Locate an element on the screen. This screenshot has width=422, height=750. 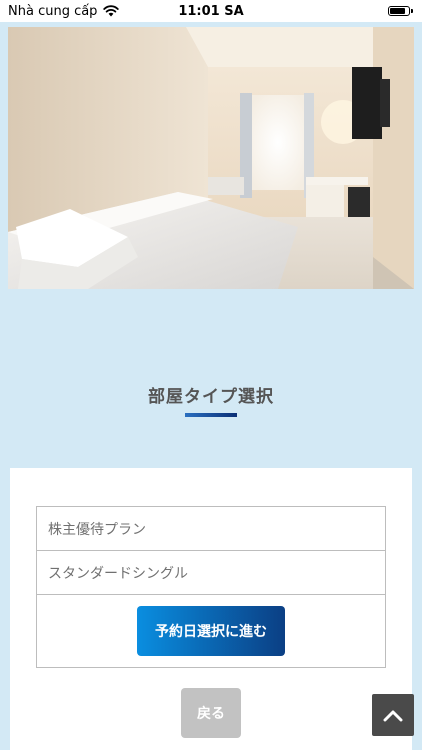
room-type: スタンダードシングル is located at coordinates (118, 573).